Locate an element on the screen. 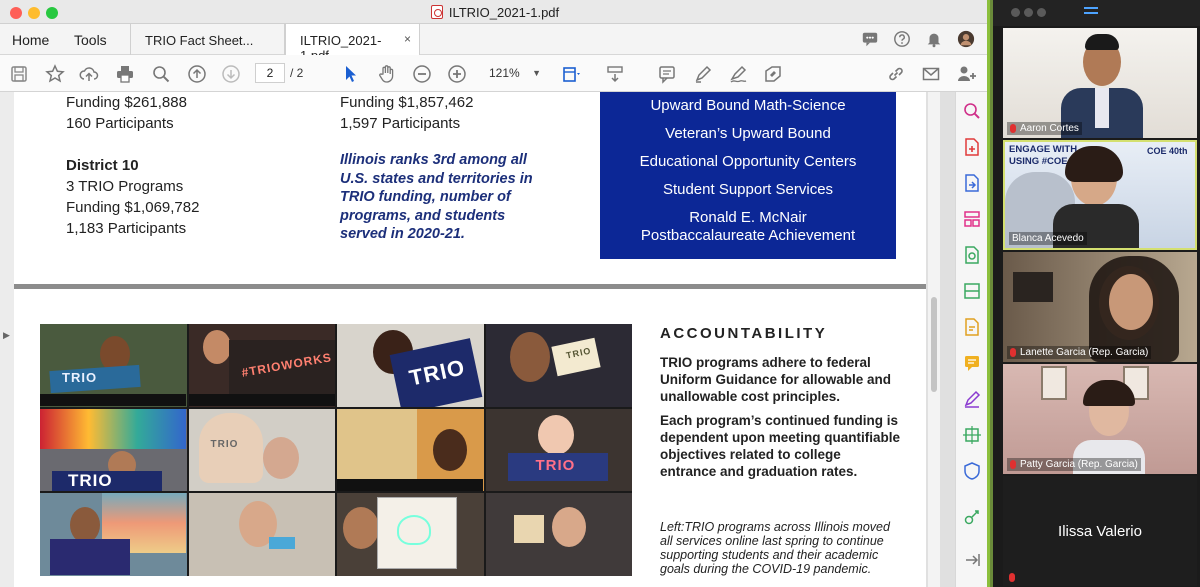 The width and height of the screenshot is (1200, 587). funding-top-left: Funding $261,888 is located at coordinates (126, 102).